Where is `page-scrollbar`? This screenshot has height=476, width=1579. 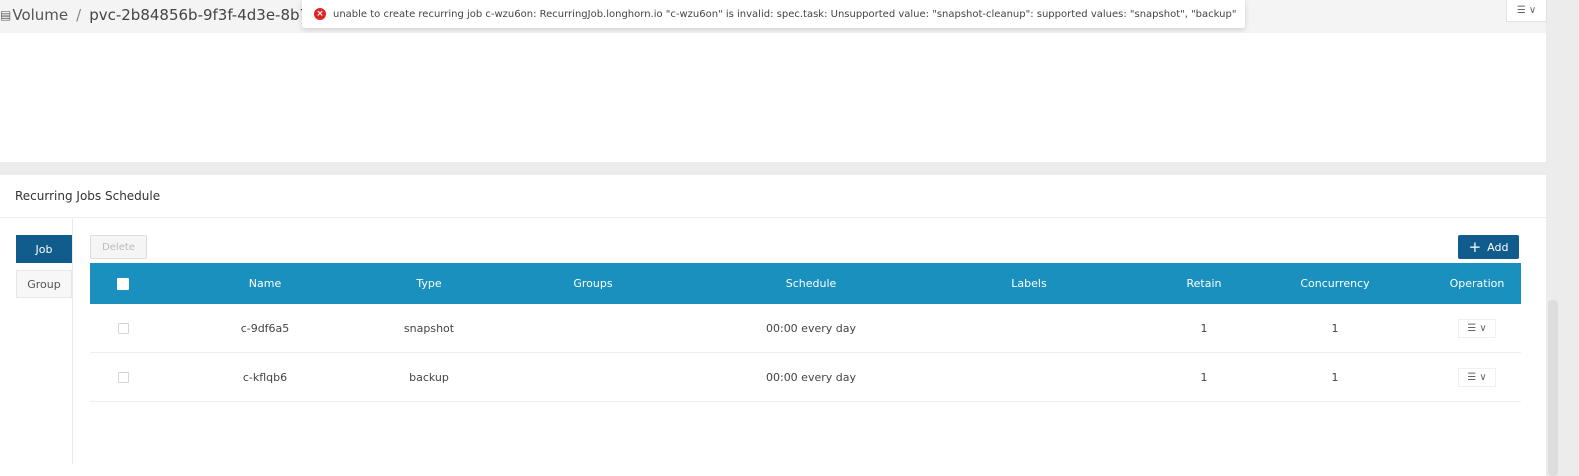
page-scrollbar is located at coordinates (1553, 388).